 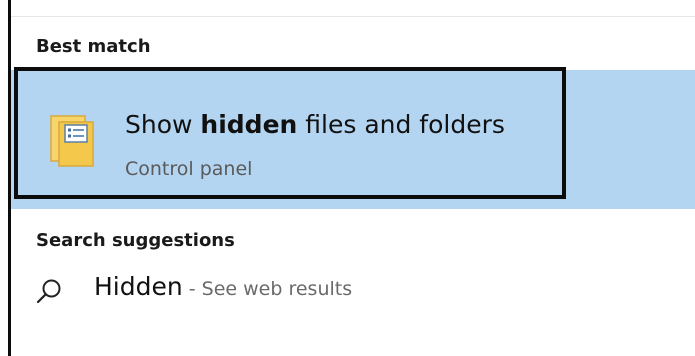 I want to click on best-match-heading: Best match, so click(x=93, y=46).